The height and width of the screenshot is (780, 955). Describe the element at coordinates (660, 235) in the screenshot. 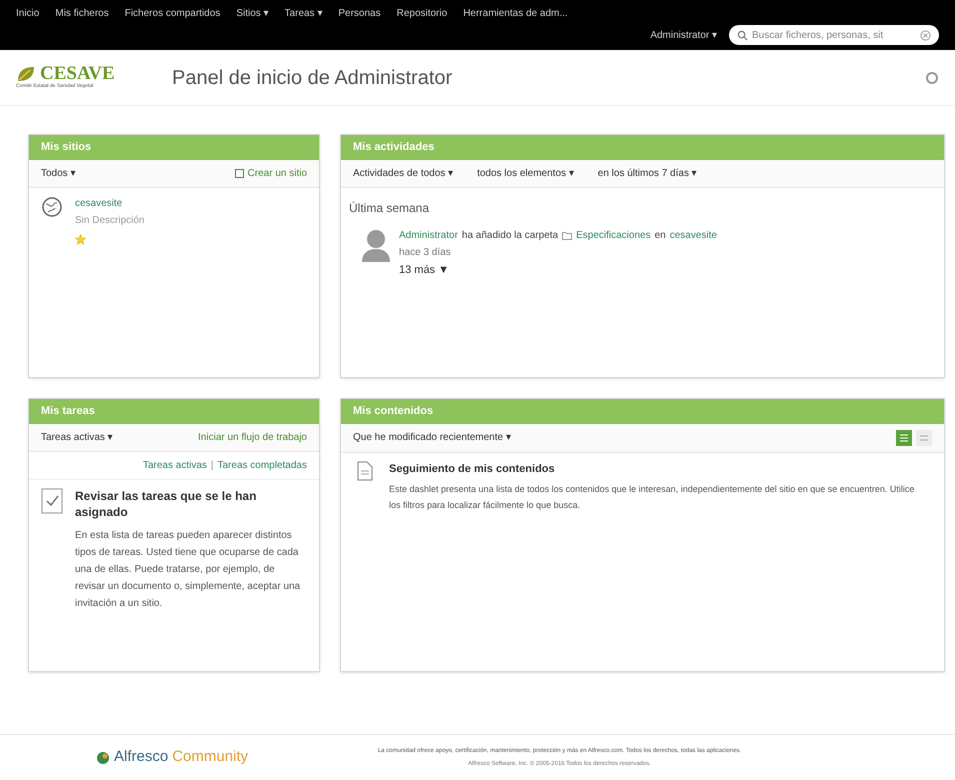

I see `activity-preposition: en` at that location.